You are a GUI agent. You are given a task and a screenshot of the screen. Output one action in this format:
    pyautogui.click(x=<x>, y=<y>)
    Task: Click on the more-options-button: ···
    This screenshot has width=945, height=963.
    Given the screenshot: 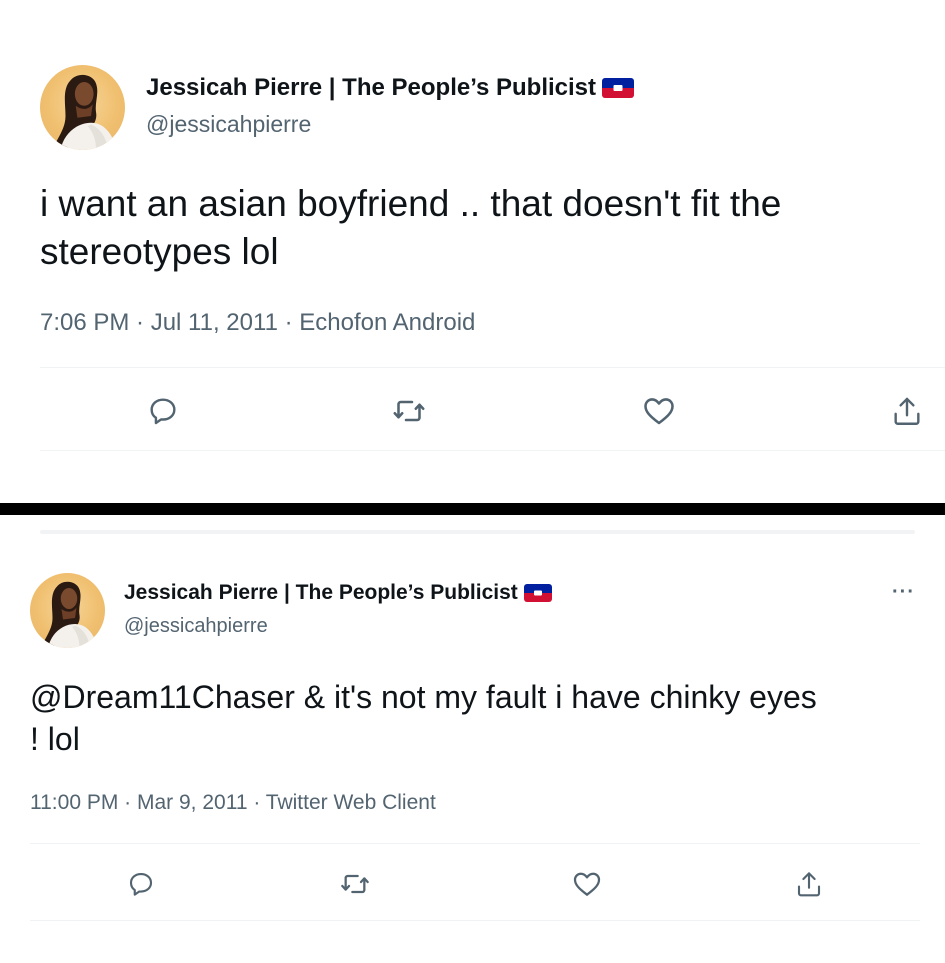 What is the action you would take?
    pyautogui.click(x=903, y=592)
    